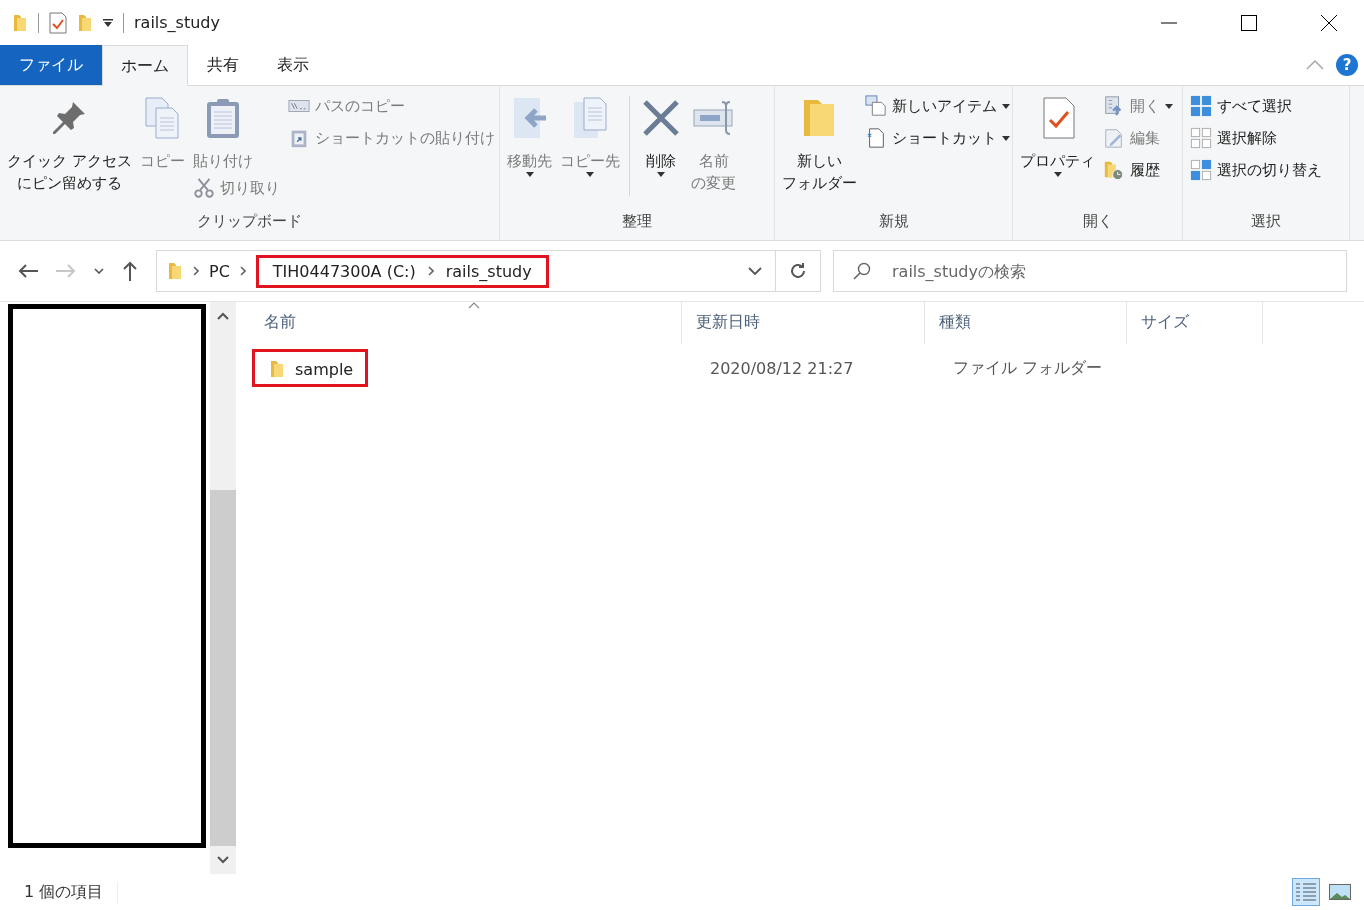  What do you see at coordinates (798, 271) in the screenshot?
I see `refresh-icon` at bounding box center [798, 271].